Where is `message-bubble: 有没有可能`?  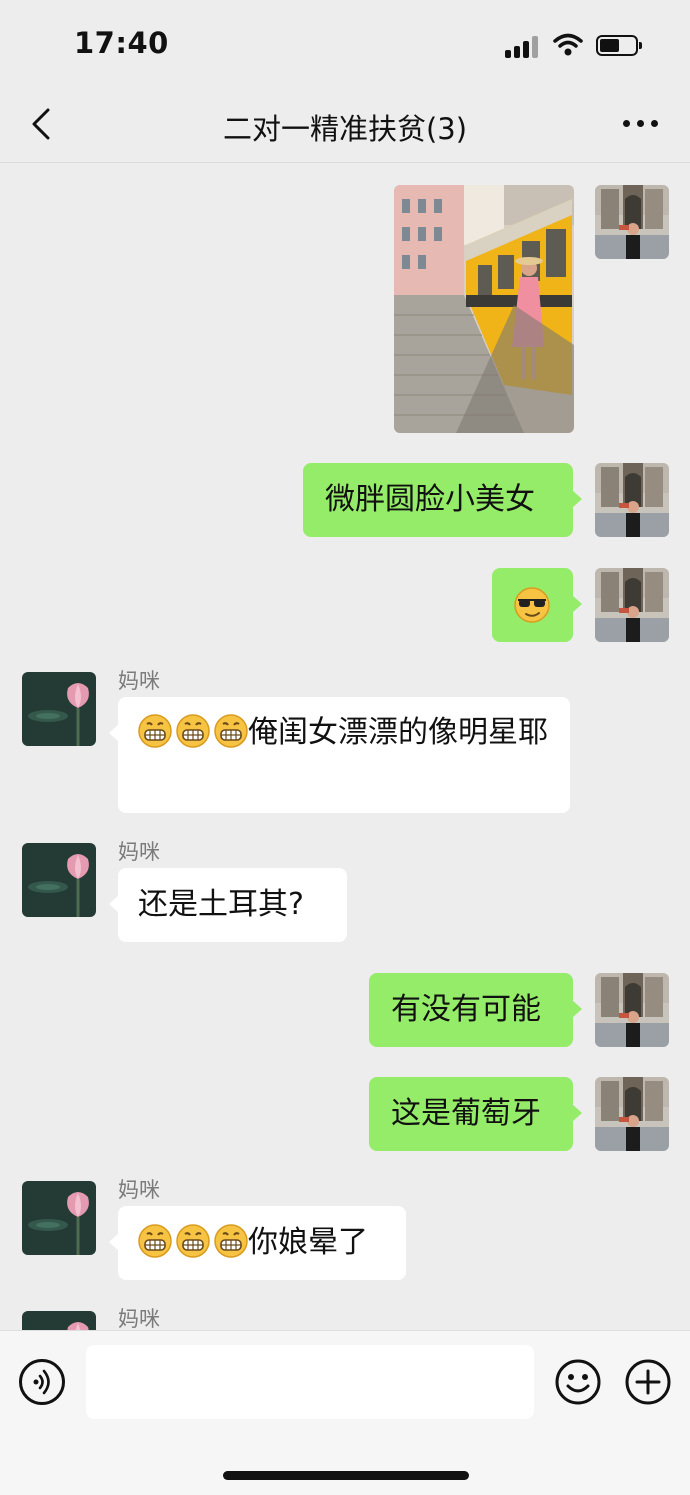 message-bubble: 有没有可能 is located at coordinates (475, 1010).